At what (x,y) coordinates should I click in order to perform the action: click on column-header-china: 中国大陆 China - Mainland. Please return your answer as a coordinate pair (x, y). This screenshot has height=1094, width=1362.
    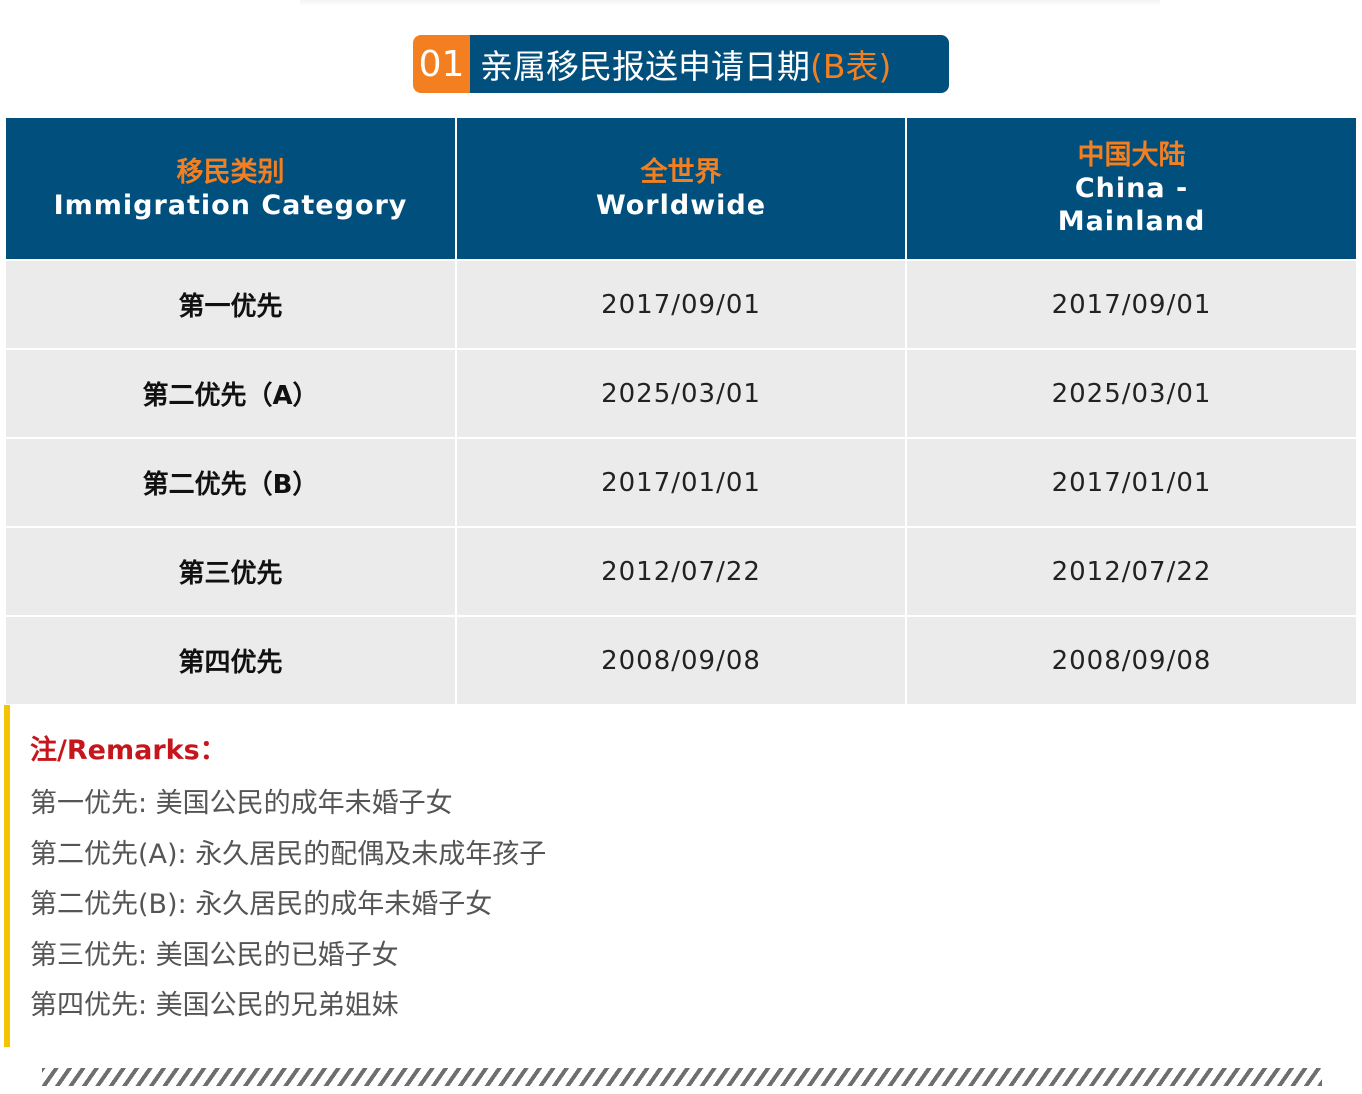
    Looking at the image, I should click on (1131, 189).